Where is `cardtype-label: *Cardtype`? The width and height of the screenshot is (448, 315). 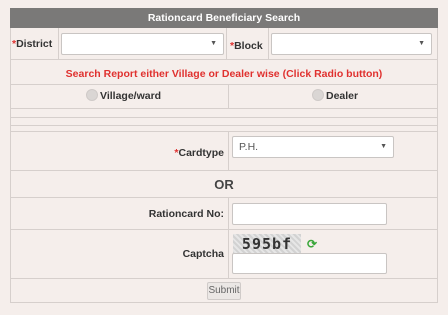 cardtype-label: *Cardtype is located at coordinates (172, 153).